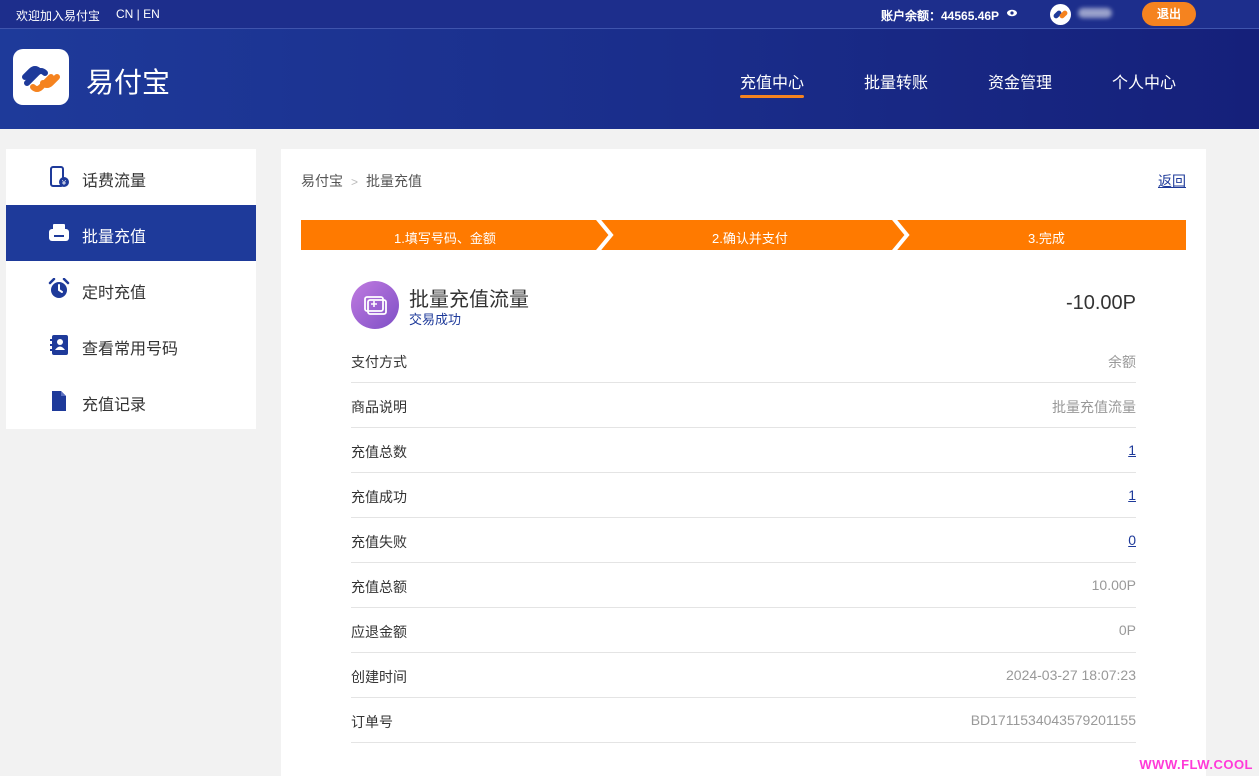  Describe the element at coordinates (114, 237) in the screenshot. I see `sidebar-item-label: 批量充值` at that location.